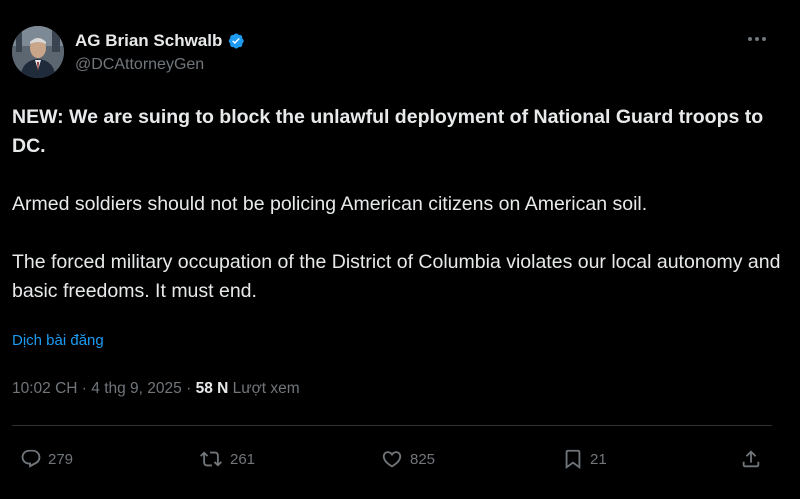  Describe the element at coordinates (236, 41) in the screenshot. I see `verified-badge-icon` at that location.